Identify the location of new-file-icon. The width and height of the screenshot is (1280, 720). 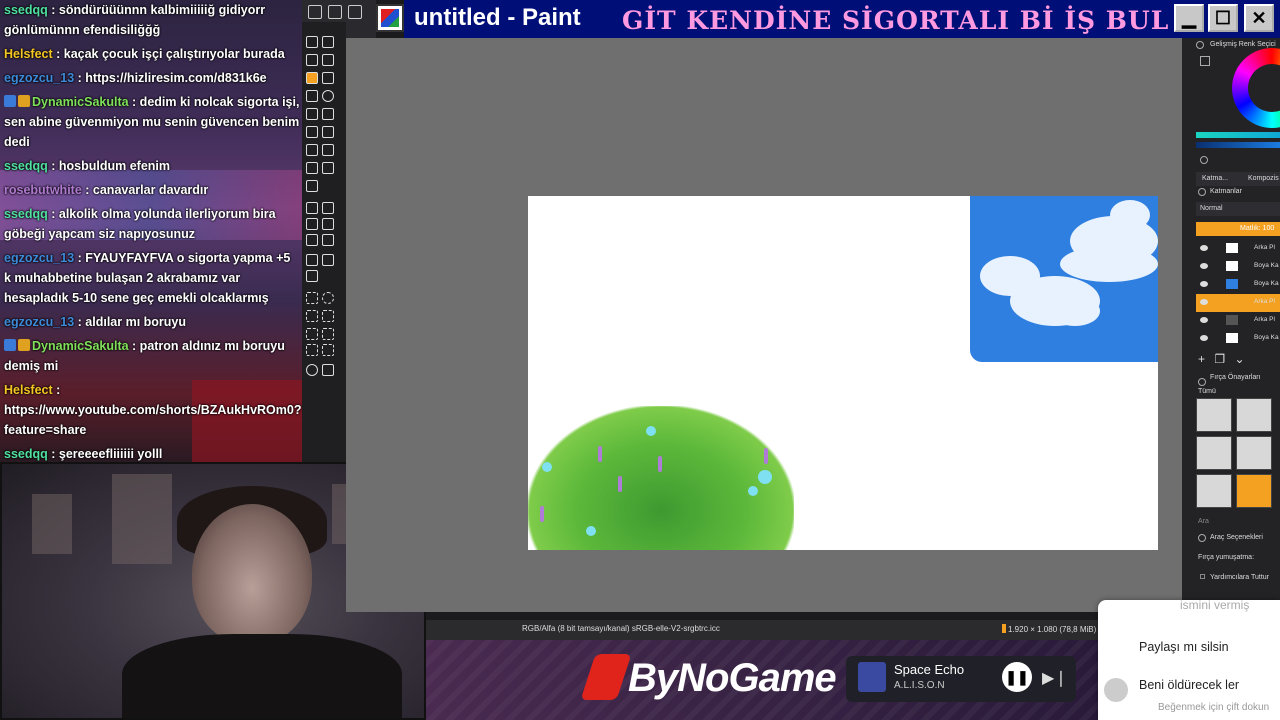
(315, 12).